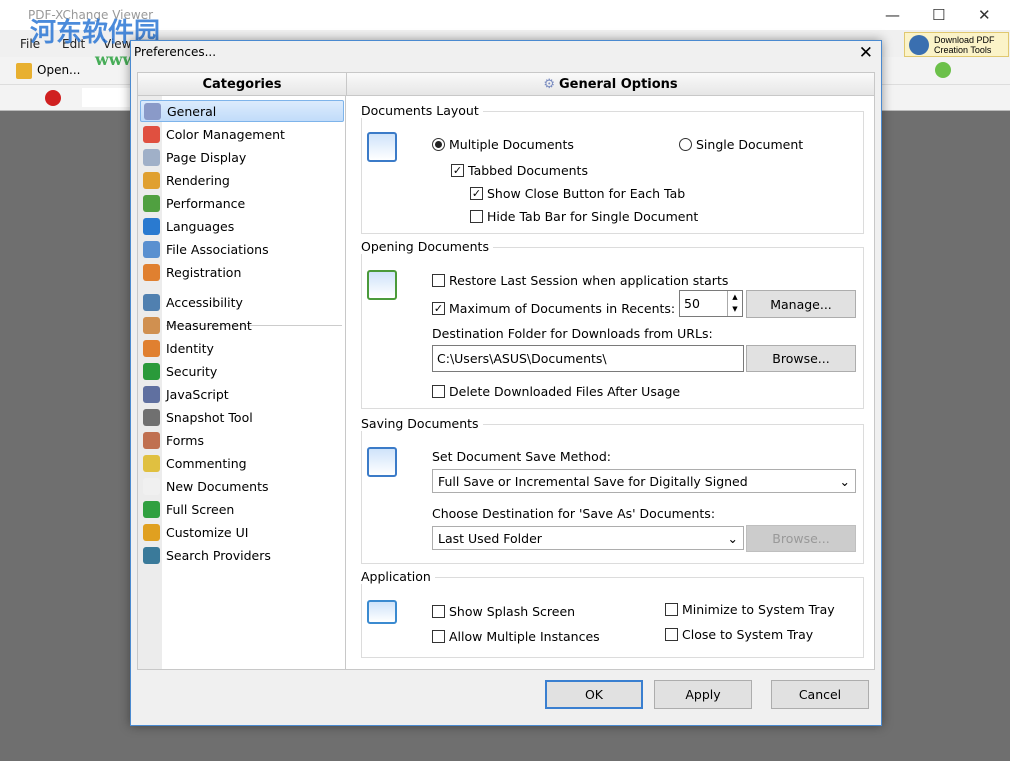  What do you see at coordinates (964, 40) in the screenshot?
I see `download-label: Download PDF` at bounding box center [964, 40].